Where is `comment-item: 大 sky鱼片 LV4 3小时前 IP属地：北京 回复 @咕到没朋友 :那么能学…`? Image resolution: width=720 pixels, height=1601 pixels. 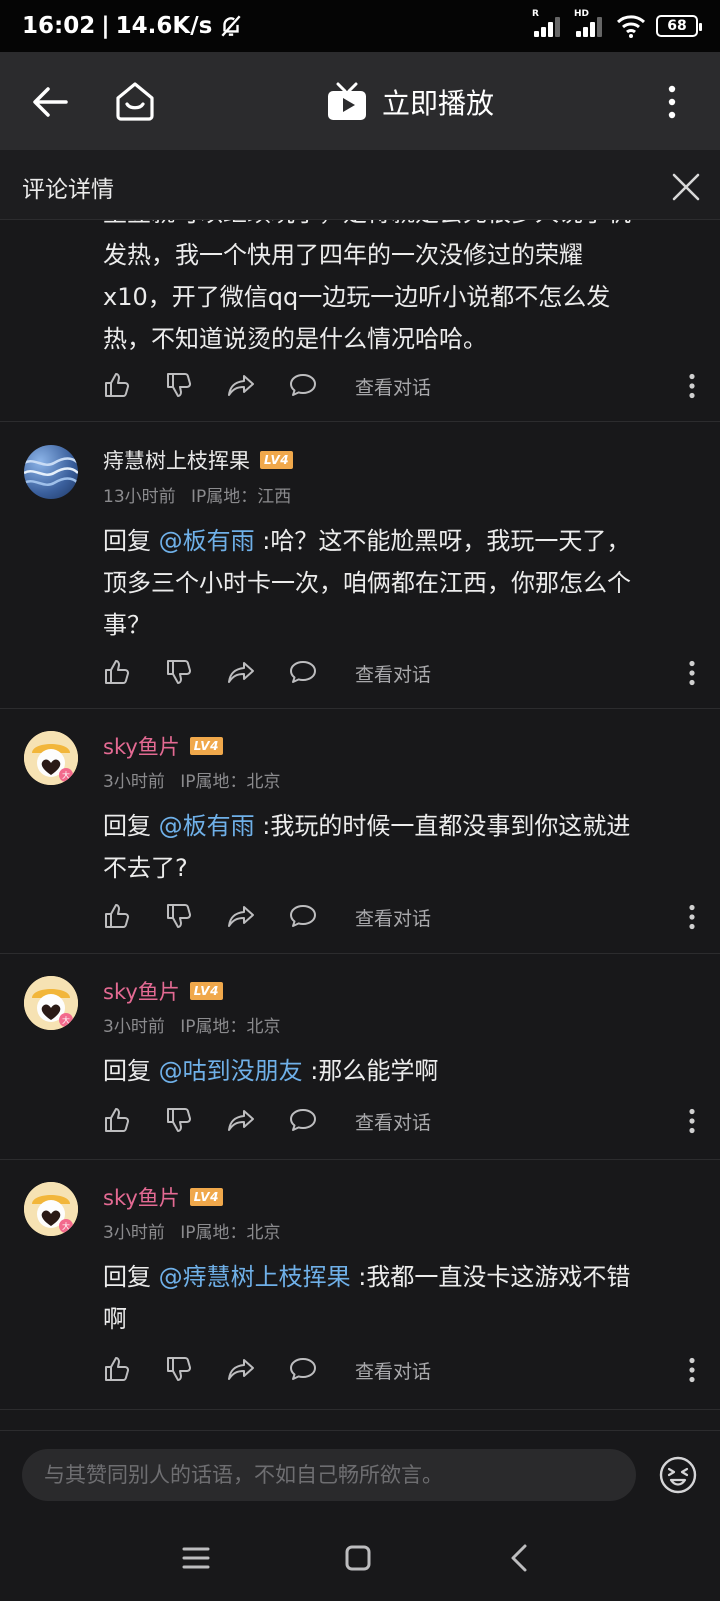 comment-item: 大 sky鱼片 LV4 3小时前 IP属地：北京 回复 @咕到没朋友 :那么能学… is located at coordinates (360, 1057).